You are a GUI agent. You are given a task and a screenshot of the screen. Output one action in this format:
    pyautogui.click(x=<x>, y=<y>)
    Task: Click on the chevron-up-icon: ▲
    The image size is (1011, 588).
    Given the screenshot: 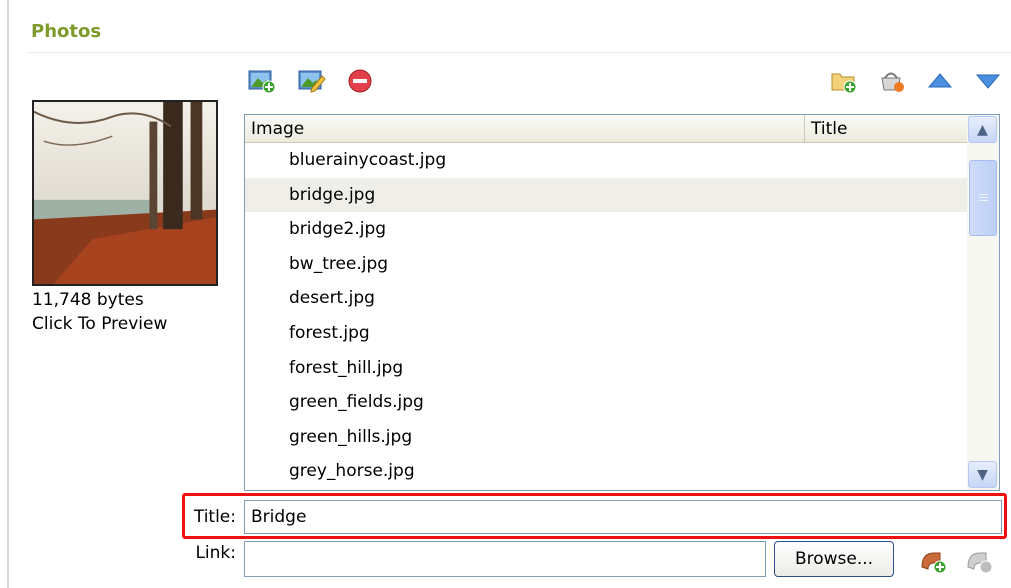 What is the action you would take?
    pyautogui.click(x=982, y=129)
    